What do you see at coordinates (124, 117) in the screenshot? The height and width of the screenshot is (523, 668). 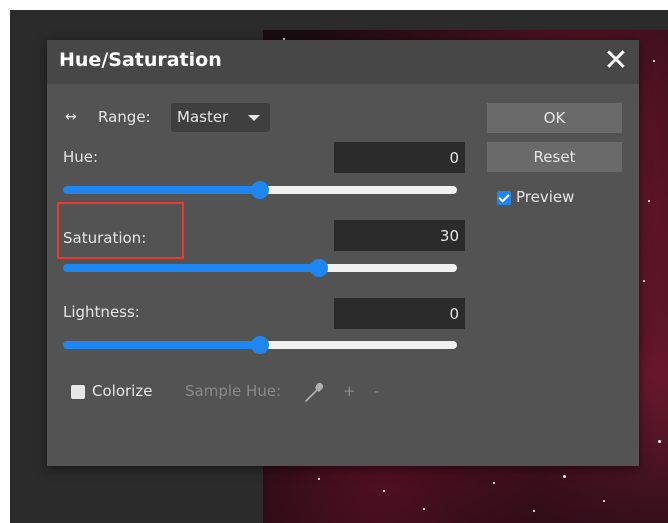 I see `range-label: Range:` at bounding box center [124, 117].